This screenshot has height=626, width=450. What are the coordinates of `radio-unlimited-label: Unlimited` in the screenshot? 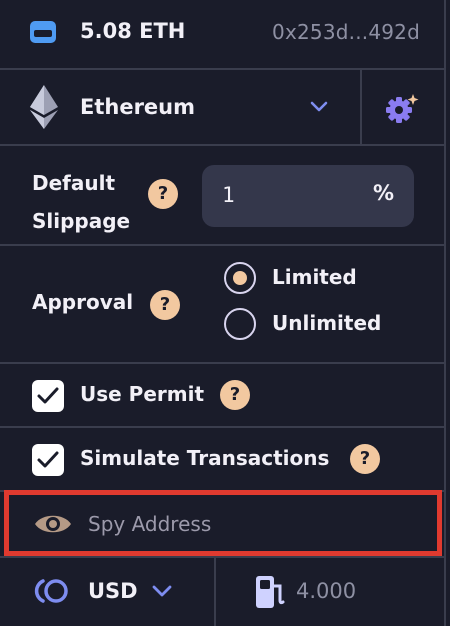 It's located at (326, 323).